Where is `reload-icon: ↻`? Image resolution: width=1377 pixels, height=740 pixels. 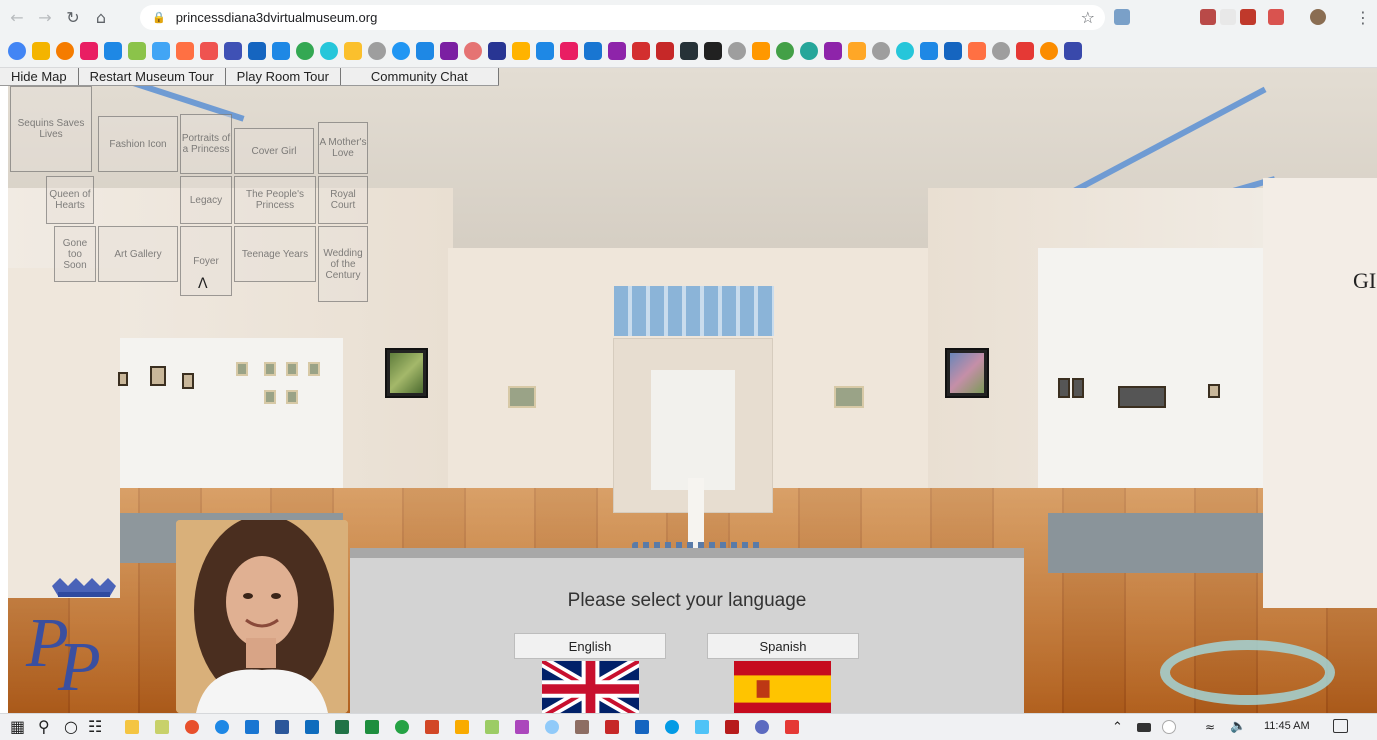
reload-icon: ↻ is located at coordinates (73, 17).